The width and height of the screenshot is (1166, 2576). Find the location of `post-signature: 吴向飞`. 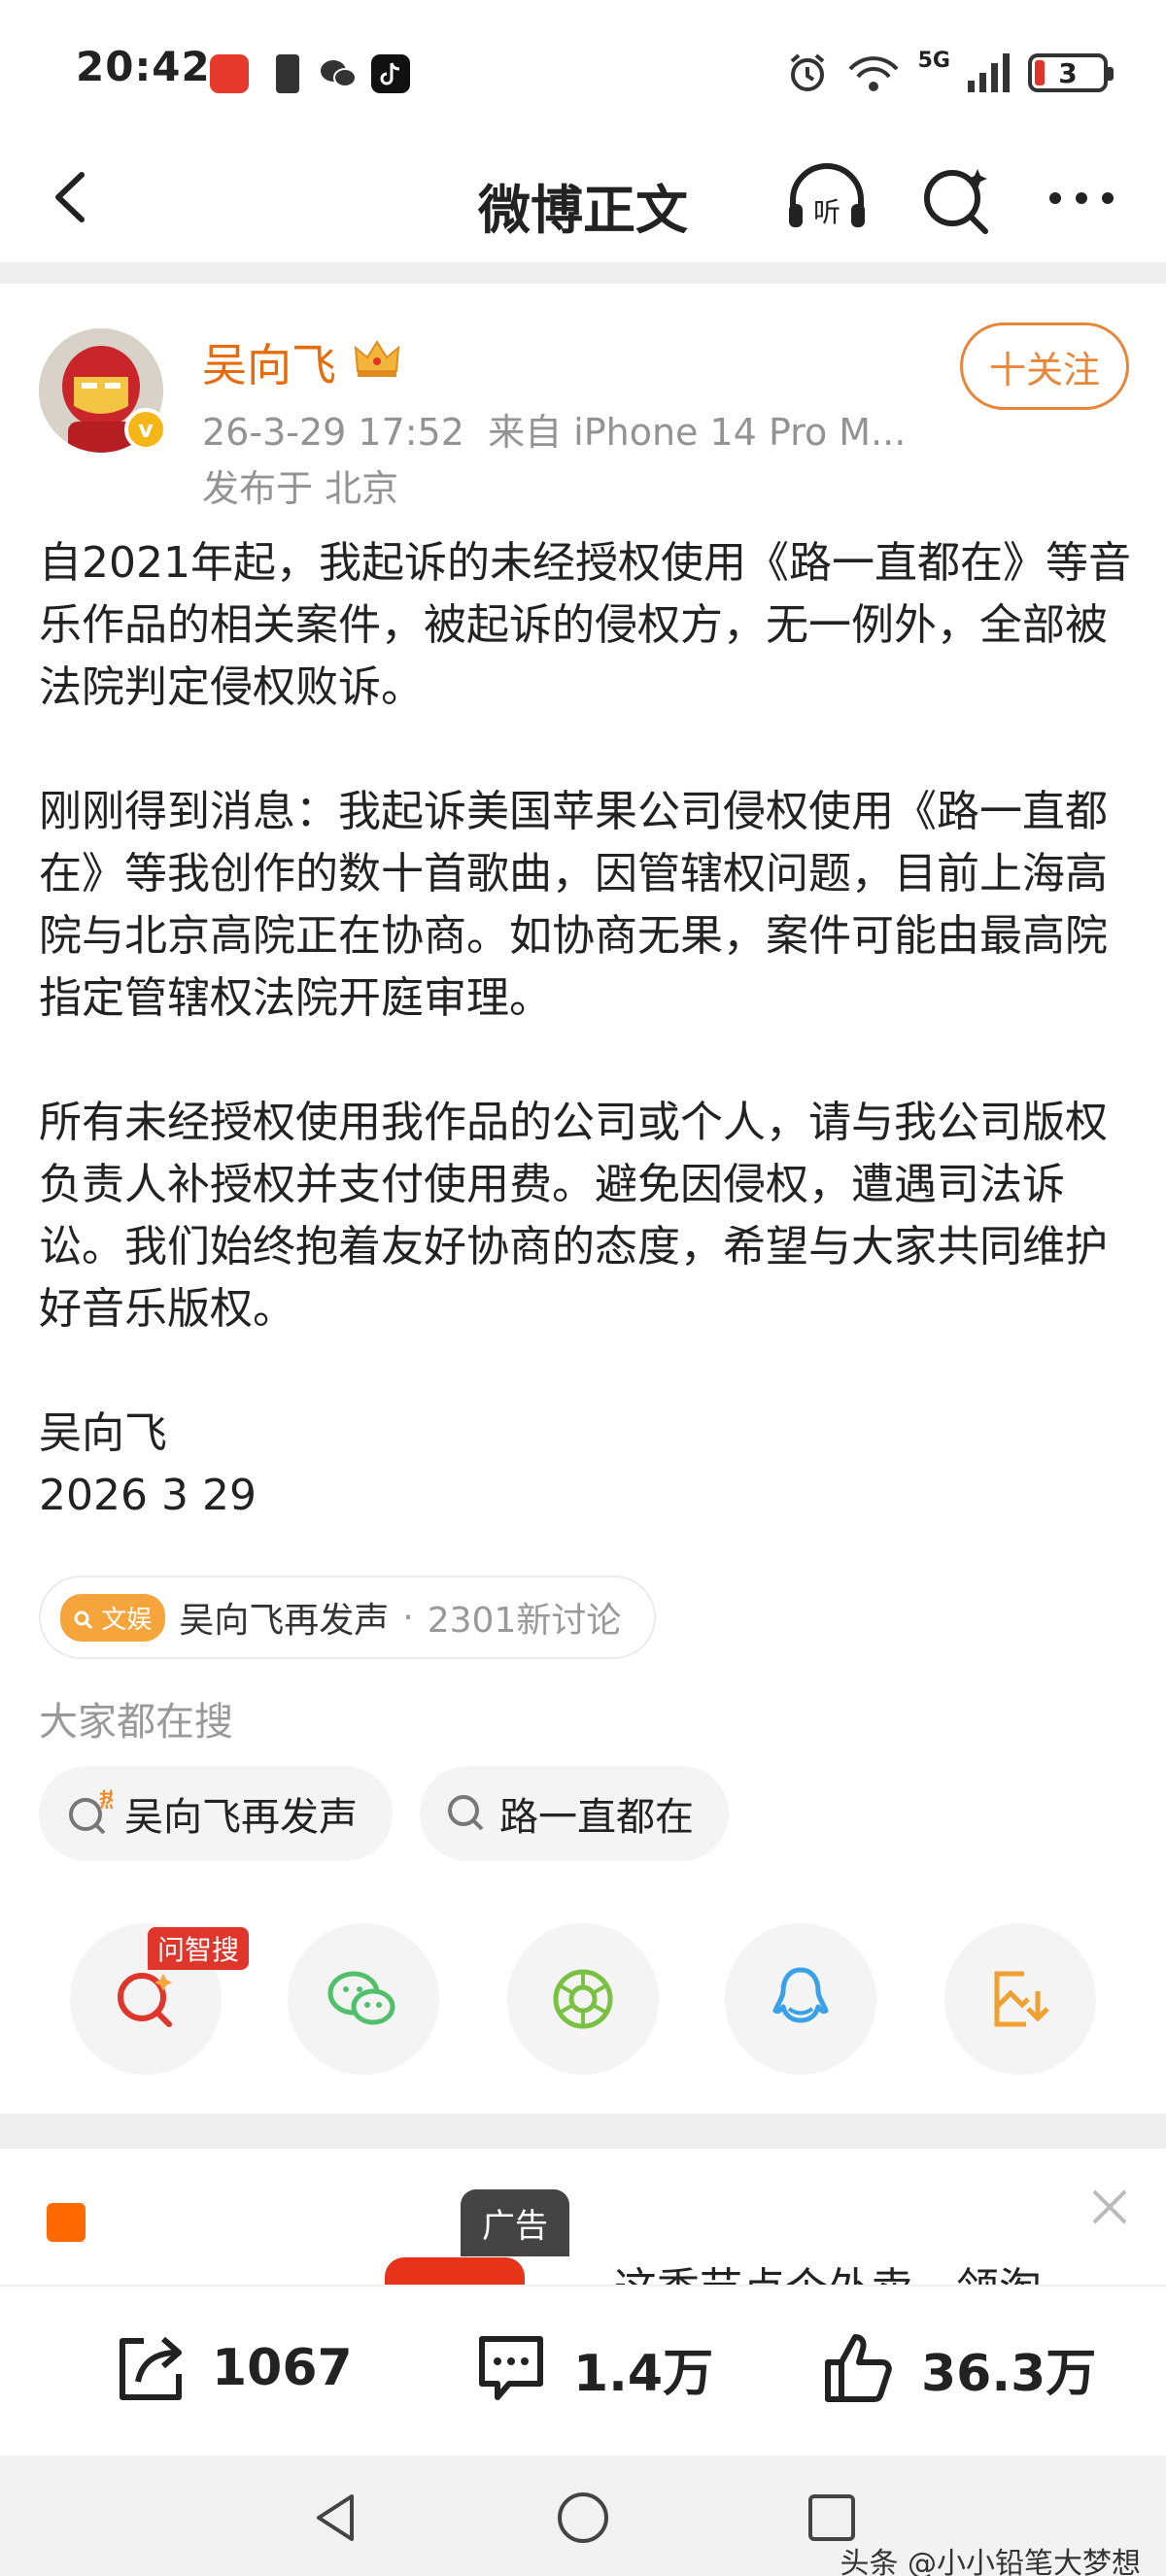

post-signature: 吴向飞 is located at coordinates (103, 1433).